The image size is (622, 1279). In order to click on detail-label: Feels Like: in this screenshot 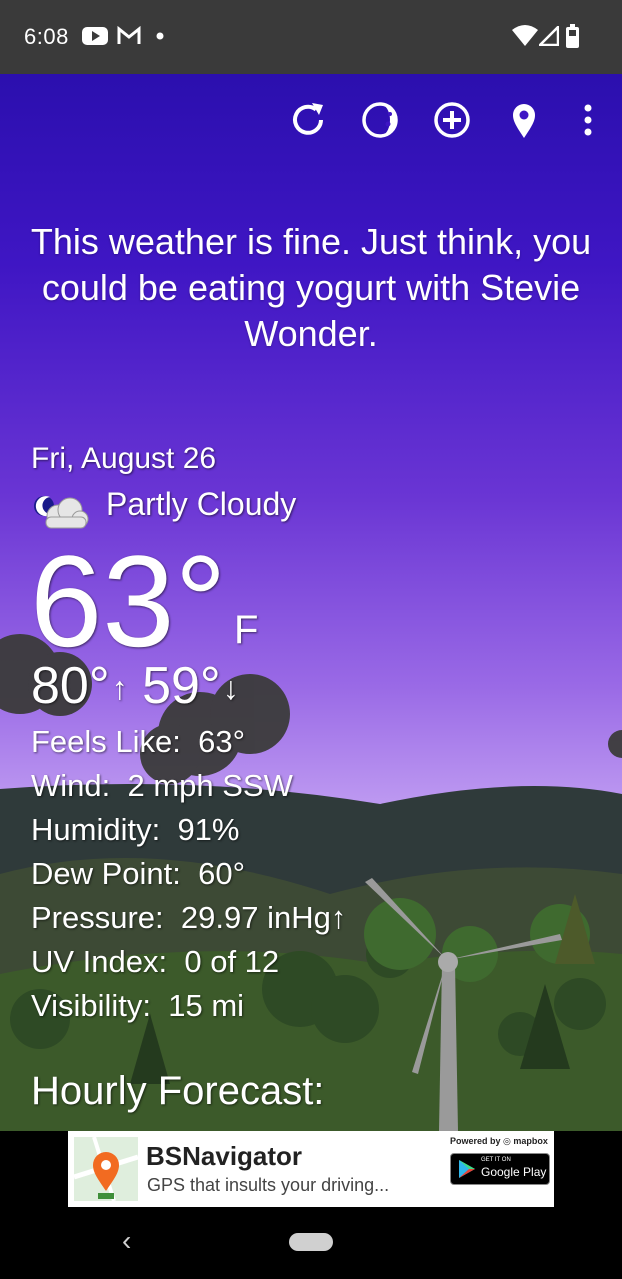, I will do `click(106, 741)`.